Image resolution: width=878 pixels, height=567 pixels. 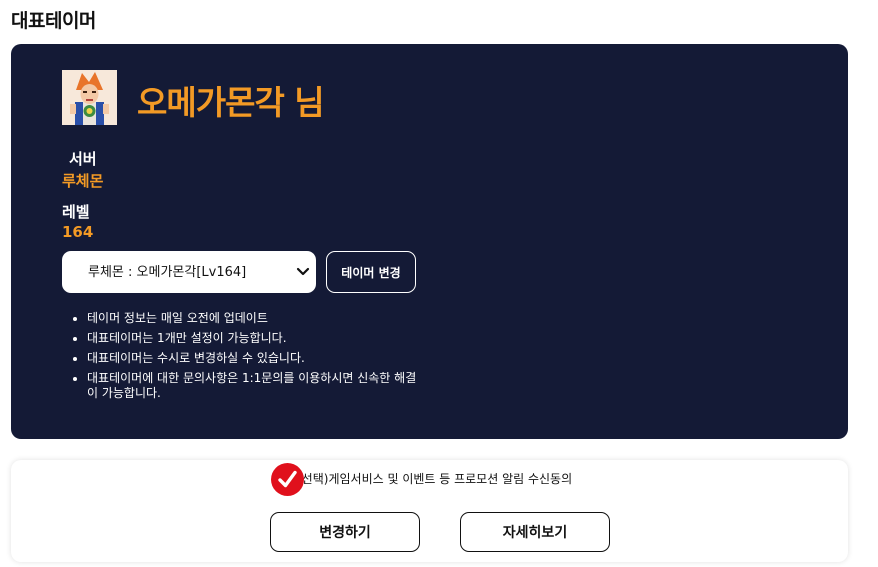 What do you see at coordinates (371, 272) in the screenshot?
I see `change-tamer-button: 테이머 변경` at bounding box center [371, 272].